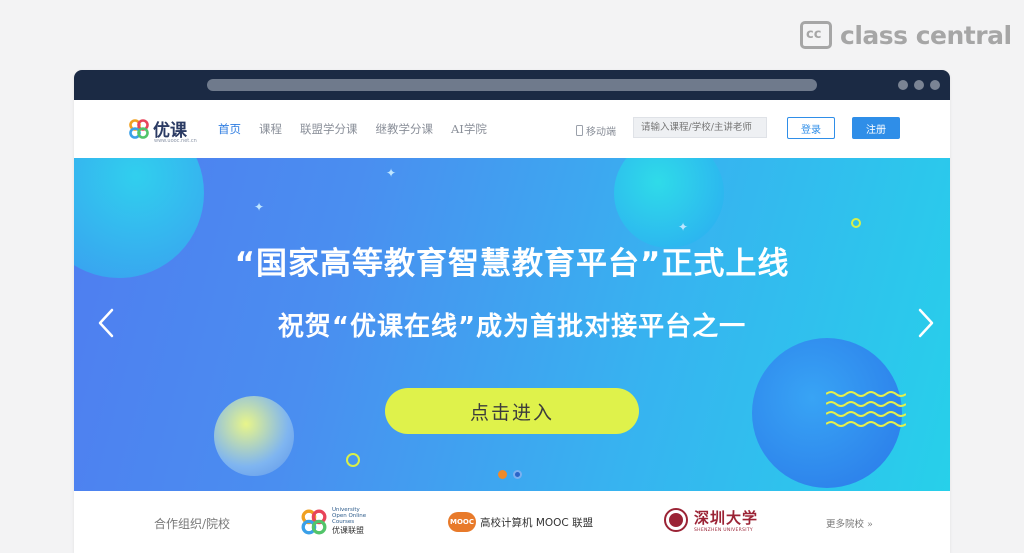 This screenshot has width=1024, height=553. I want to click on banner-headline: “国家高等教育智慧教育平台”正式上线, so click(512, 264).